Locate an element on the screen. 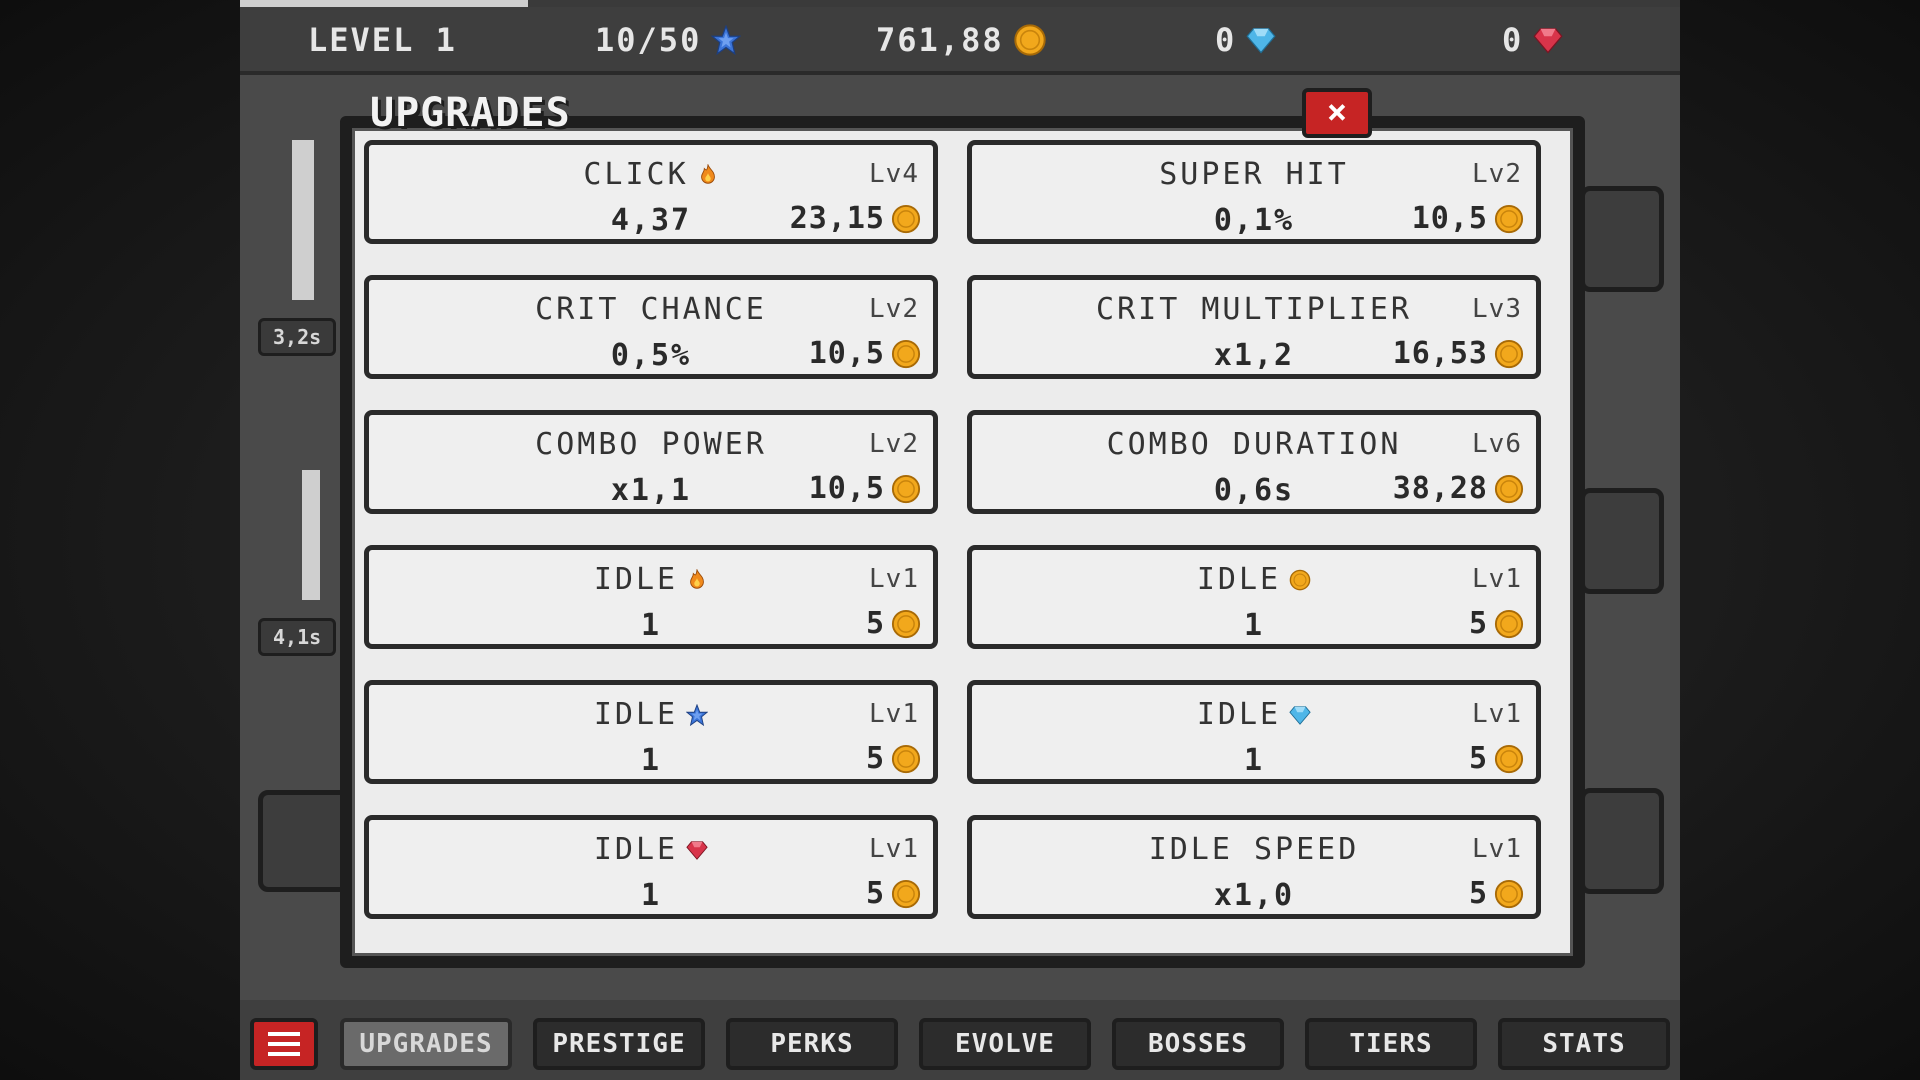 This screenshot has height=1080, width=1920. upgrade-card: COMBO POWER Lv2 x1,1 10,5 is located at coordinates (651, 462).